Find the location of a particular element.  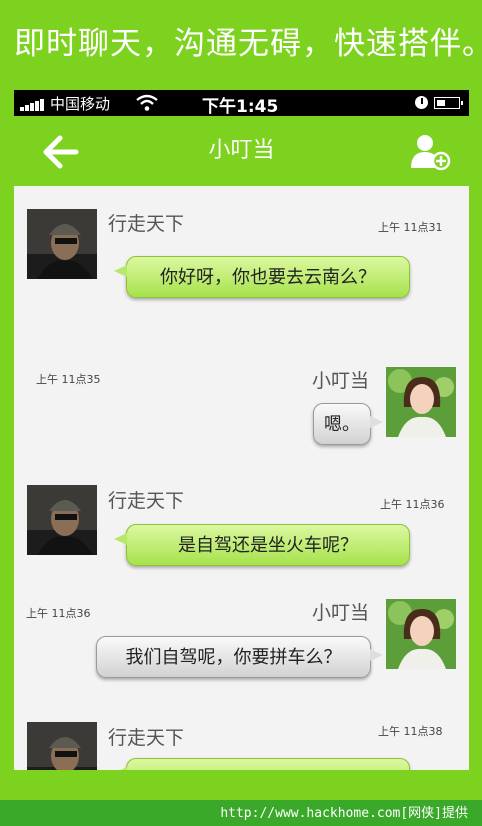

message-time: 上午 11点35 is located at coordinates (68, 379).